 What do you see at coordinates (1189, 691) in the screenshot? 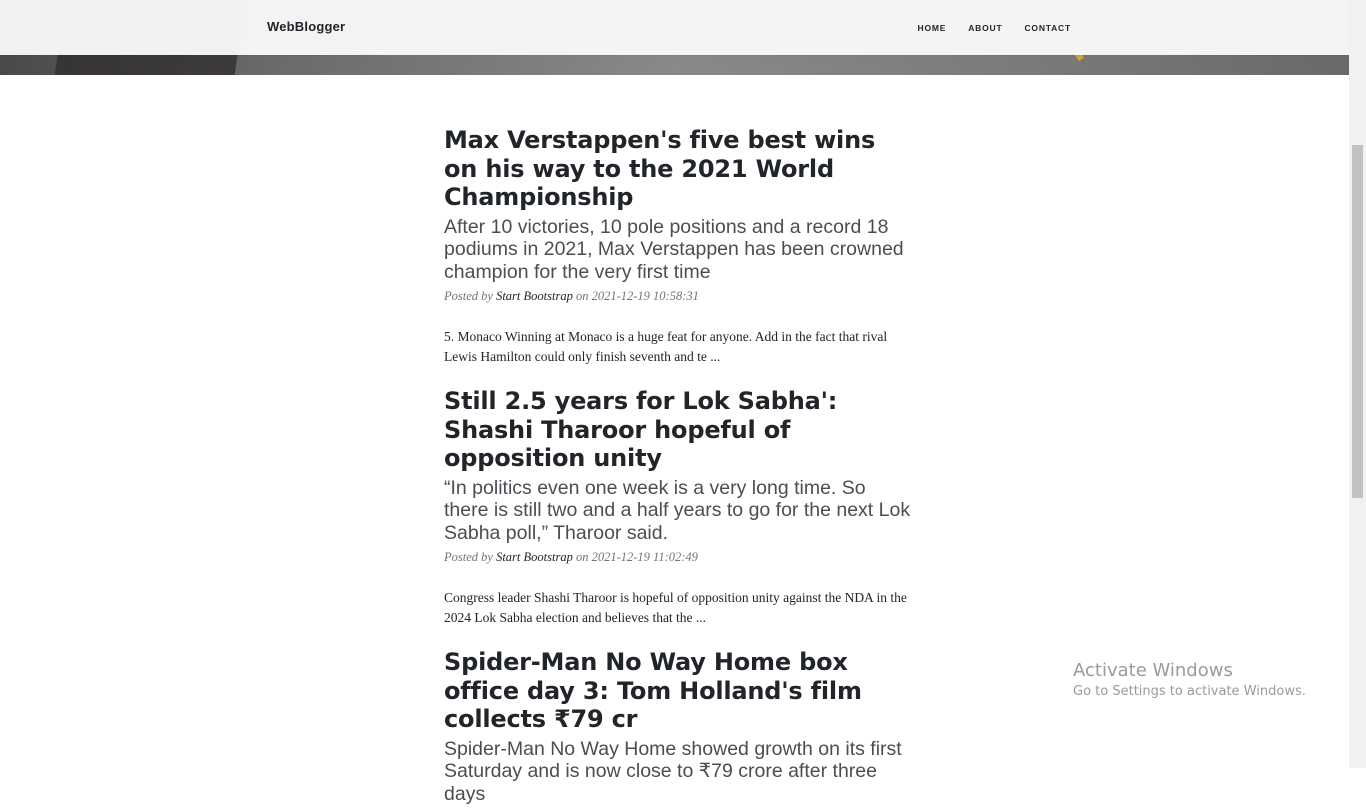
I see `watermark-subtitle: Go to Settings to activate Windows.` at bounding box center [1189, 691].